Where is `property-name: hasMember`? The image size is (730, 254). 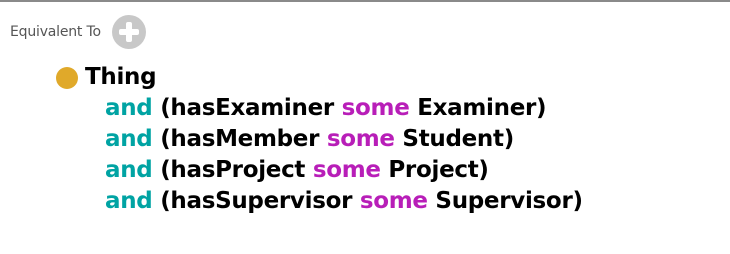 property-name: hasMember is located at coordinates (248, 139).